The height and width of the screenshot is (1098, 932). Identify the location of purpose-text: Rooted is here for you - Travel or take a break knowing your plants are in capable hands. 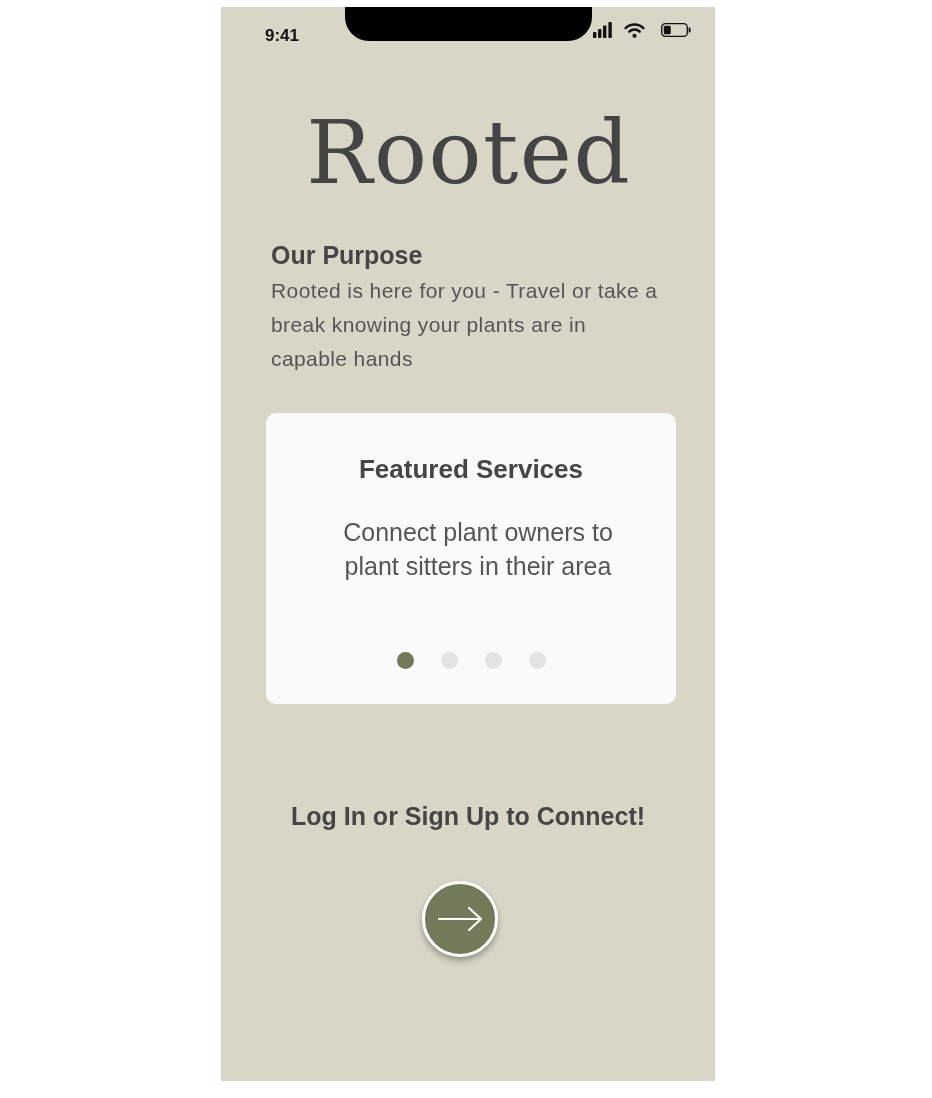
(465, 325).